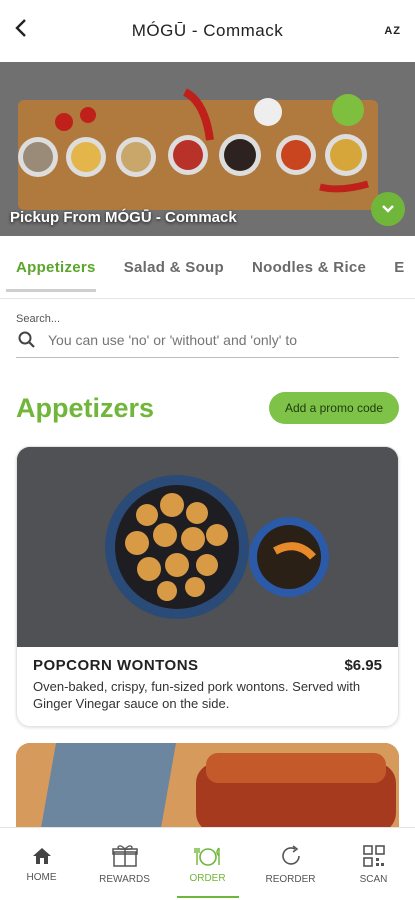 Image resolution: width=415 pixels, height=900 pixels. I want to click on category-tabs: Appetizers Salad & Soup Noodles & Rice E, so click(207, 267).